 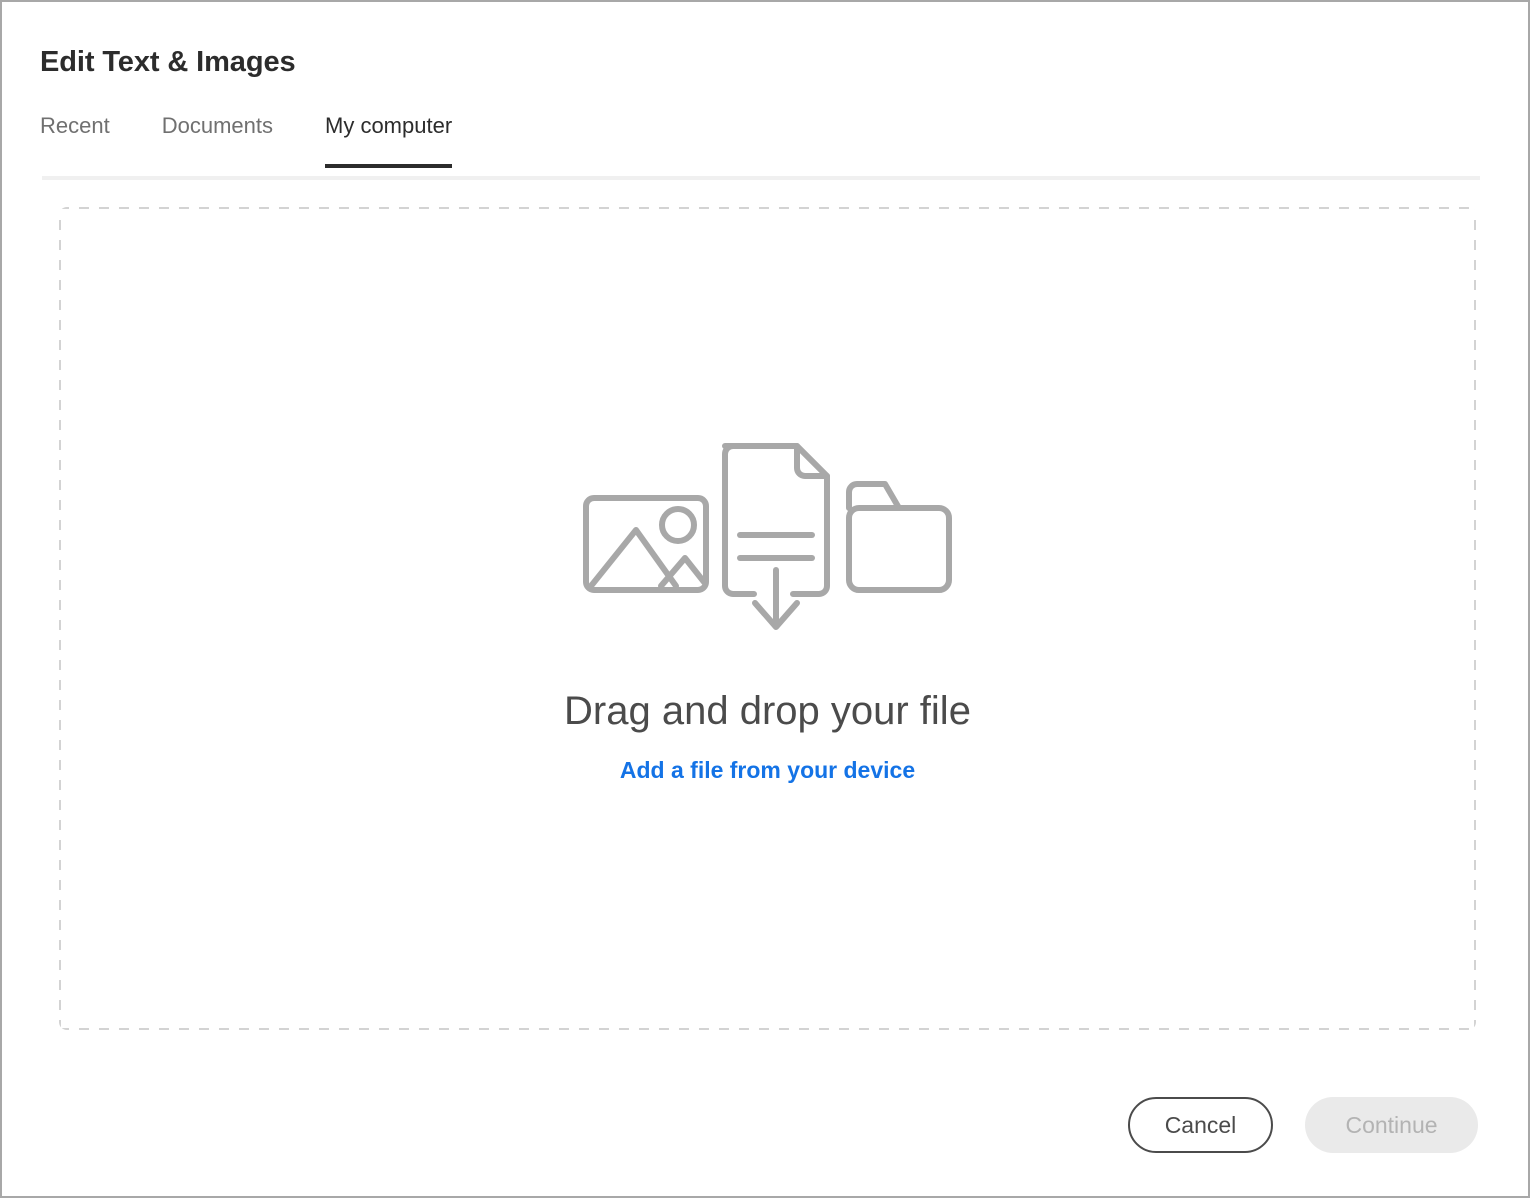 I want to click on tab-bar: Recent Documents My computer, so click(x=246, y=146).